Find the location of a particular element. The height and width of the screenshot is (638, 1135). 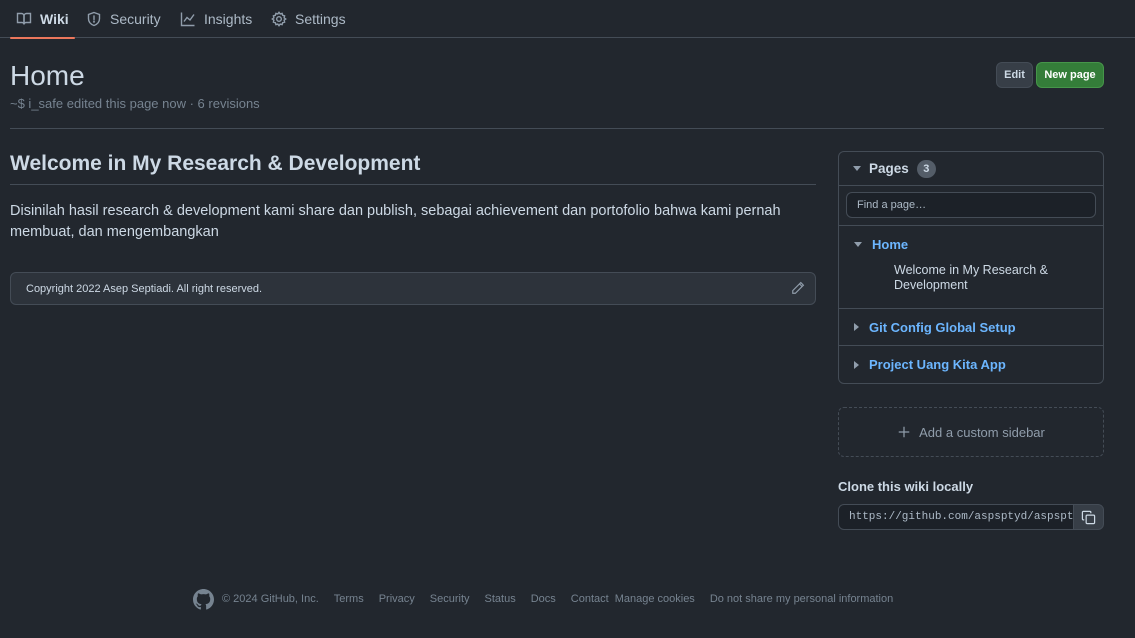

gear-icon is located at coordinates (279, 19).